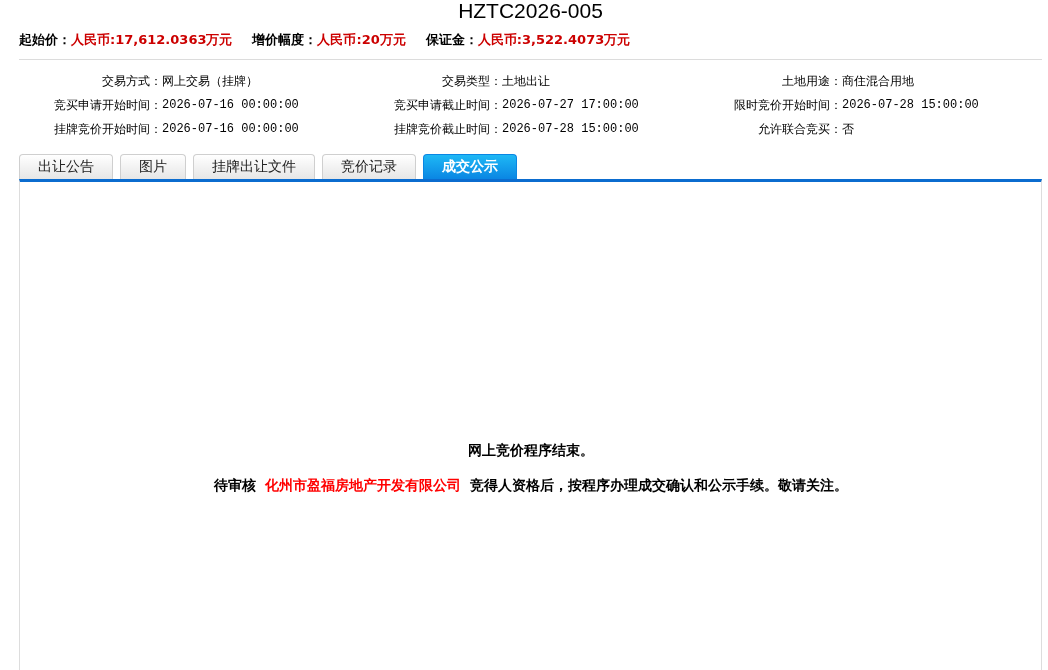 Image resolution: width=1048 pixels, height=670 pixels. Describe the element at coordinates (107, 129) in the screenshot. I see `detail-label: 挂牌竞价开始时间：` at that location.